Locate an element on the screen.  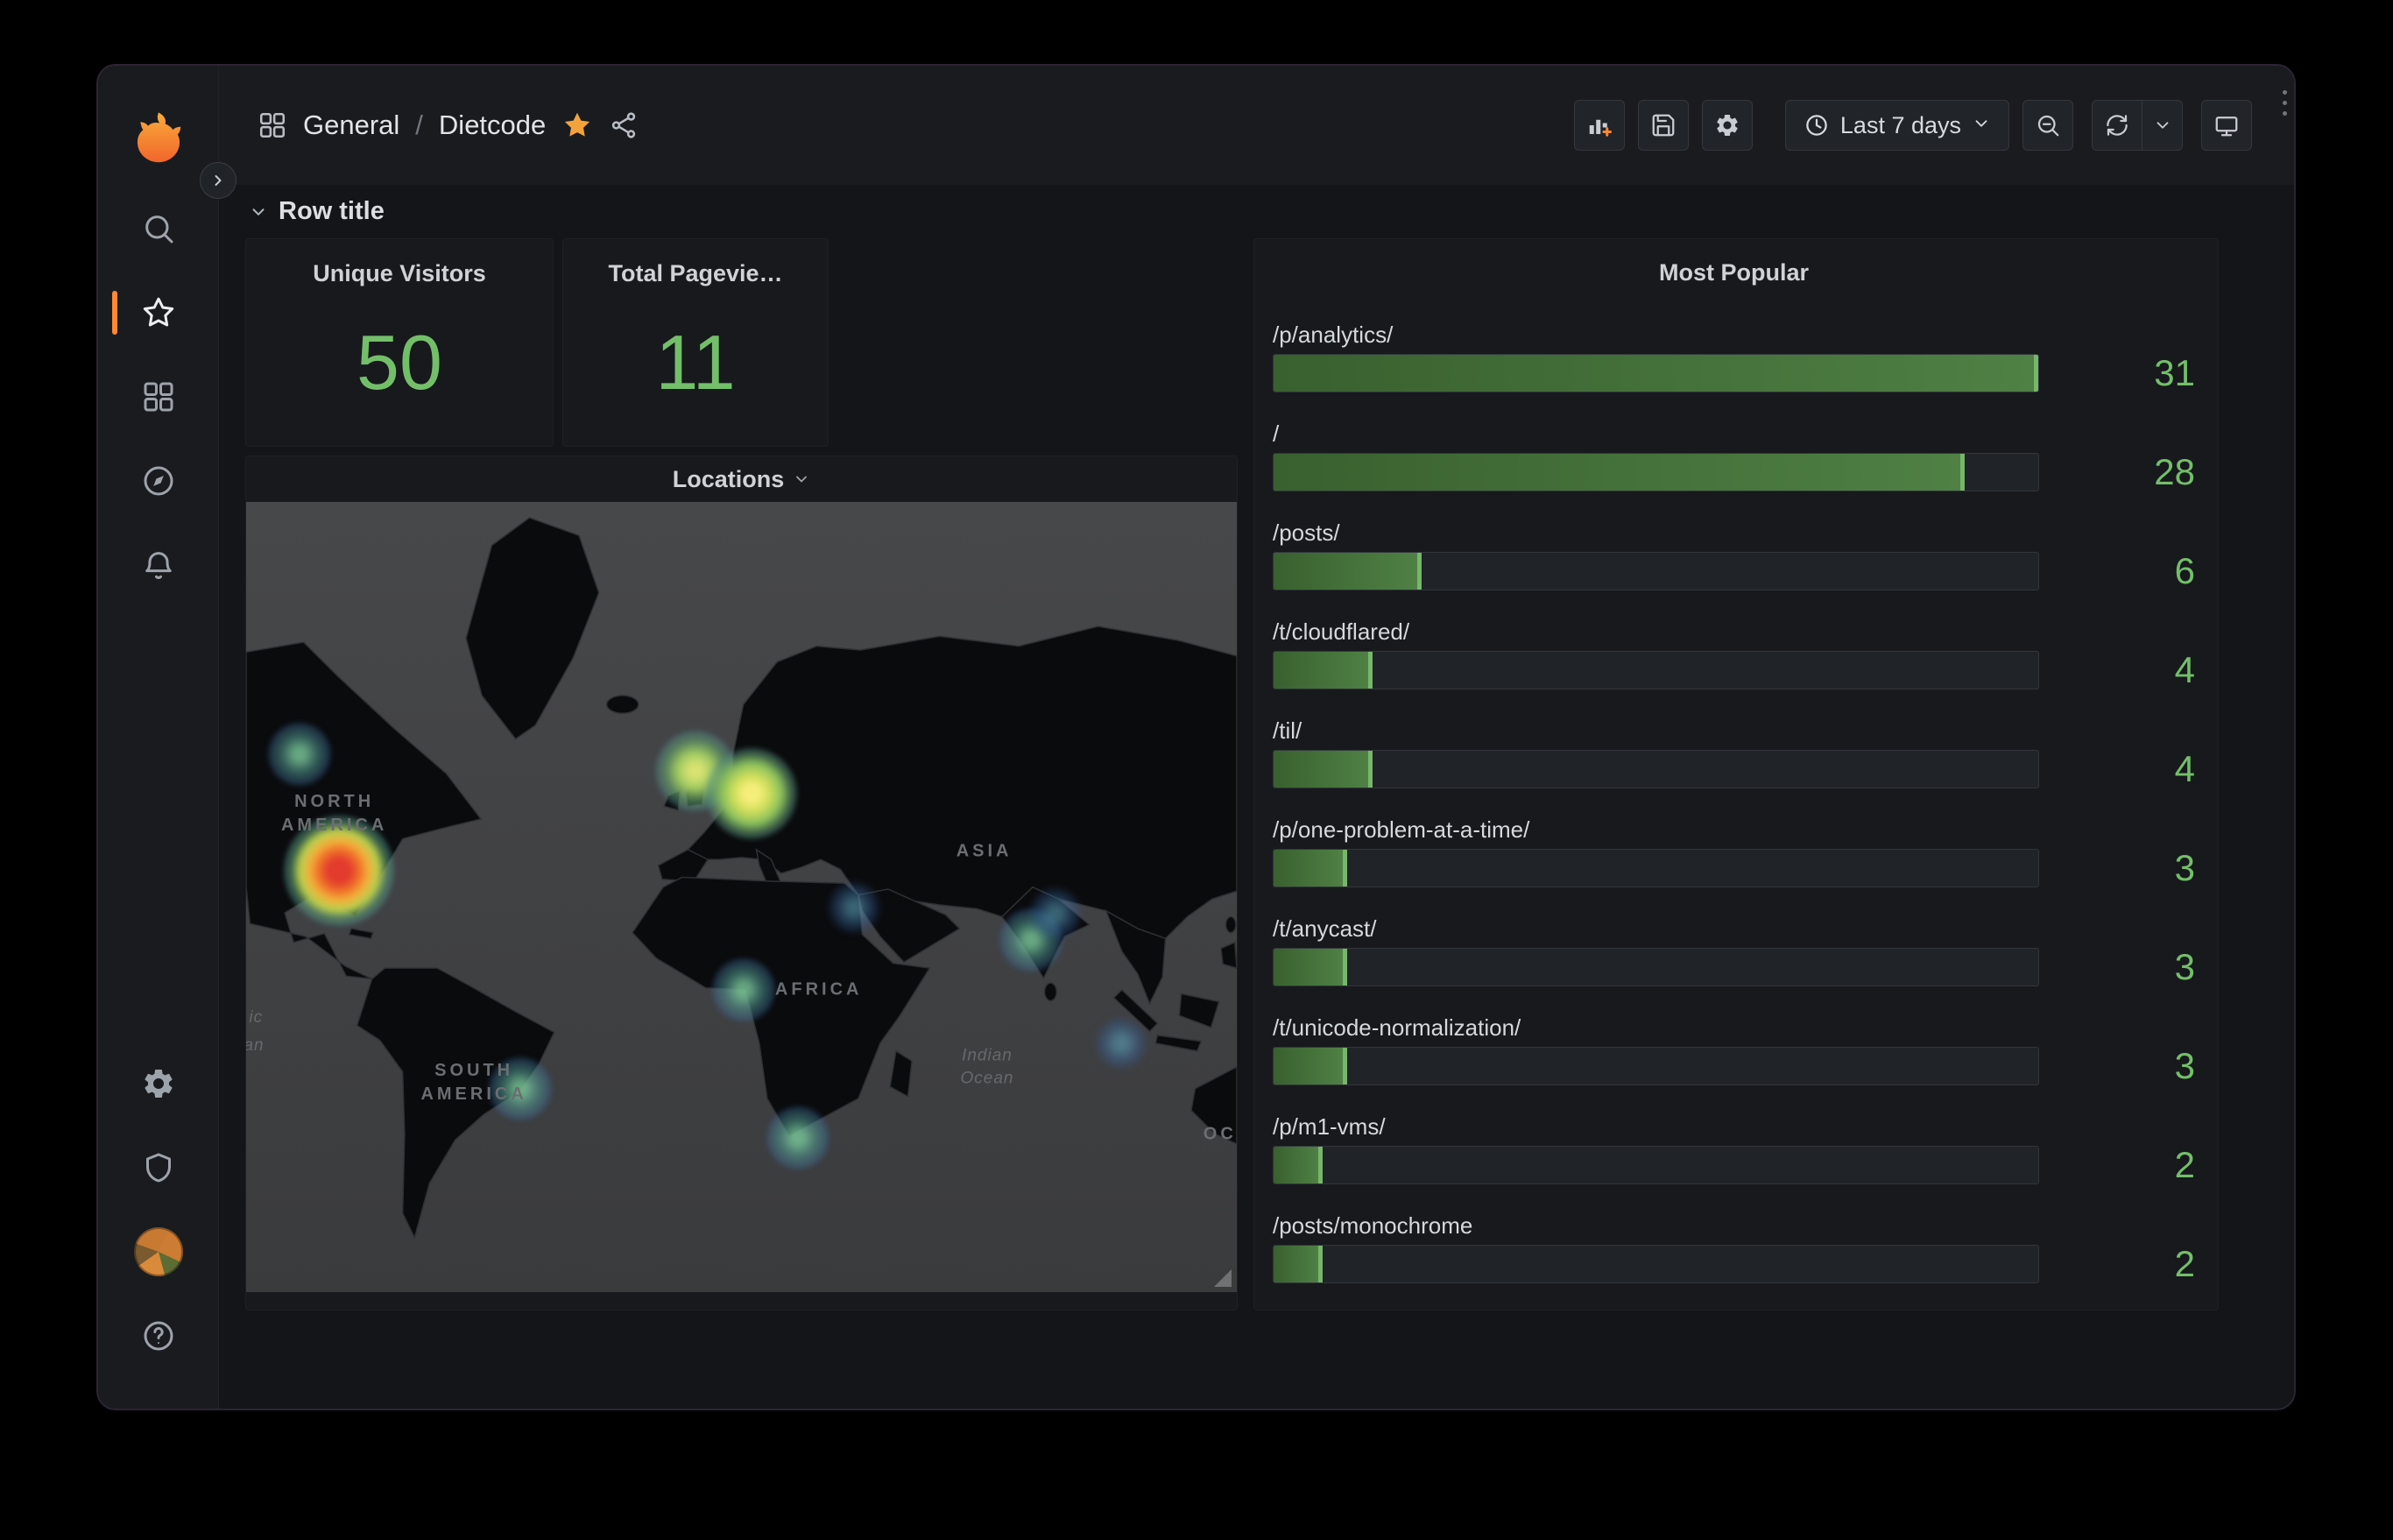
compass-icon is located at coordinates (158, 481).